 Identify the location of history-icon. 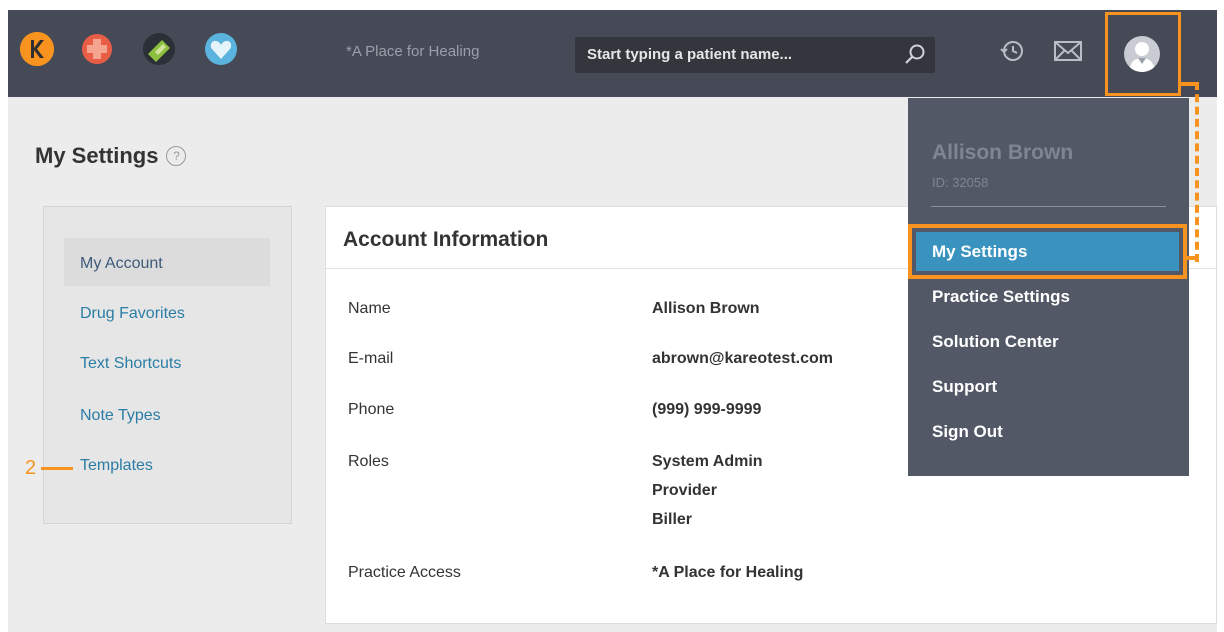
(1012, 53).